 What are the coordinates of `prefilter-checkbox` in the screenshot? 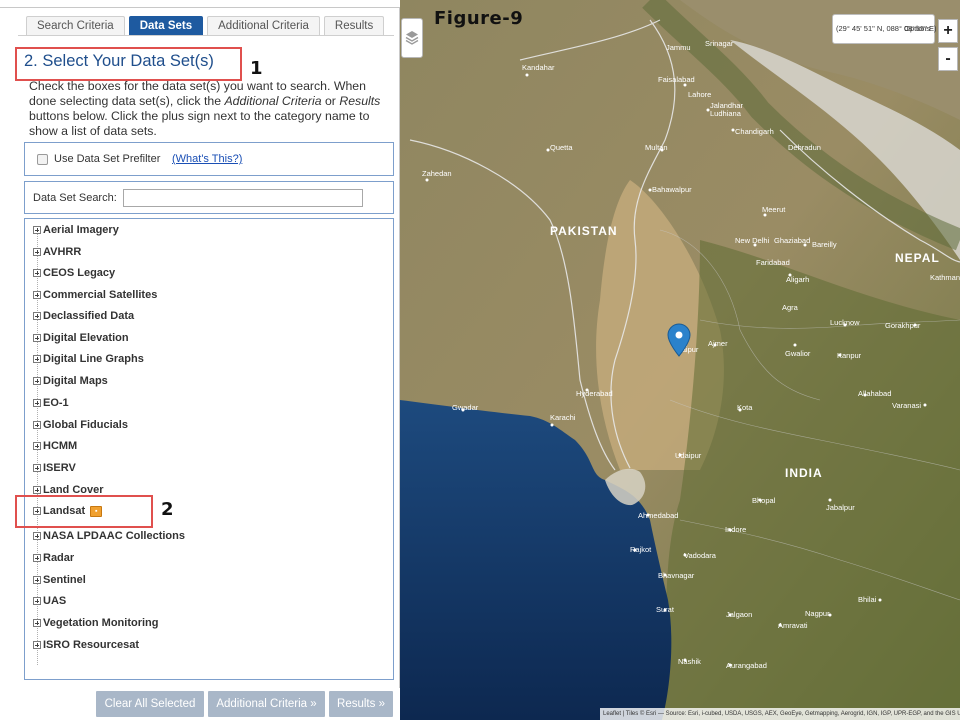 It's located at (42, 159).